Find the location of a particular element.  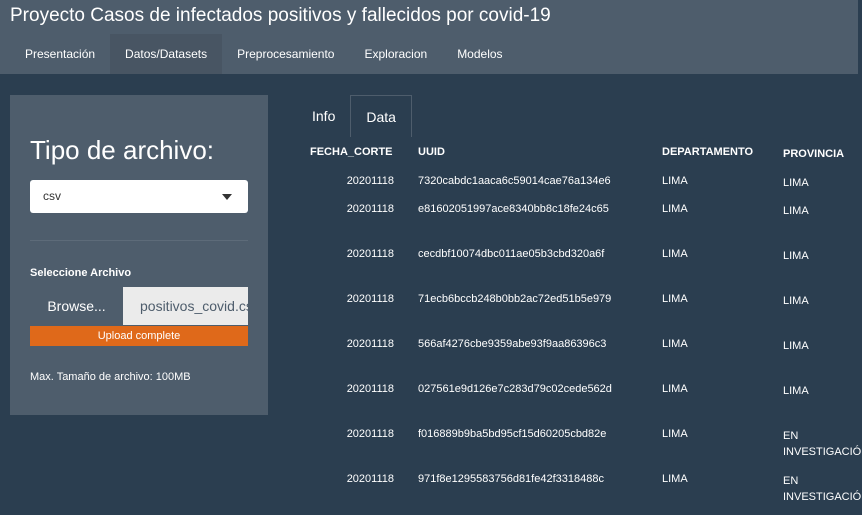

tab-data: Data is located at coordinates (381, 116).